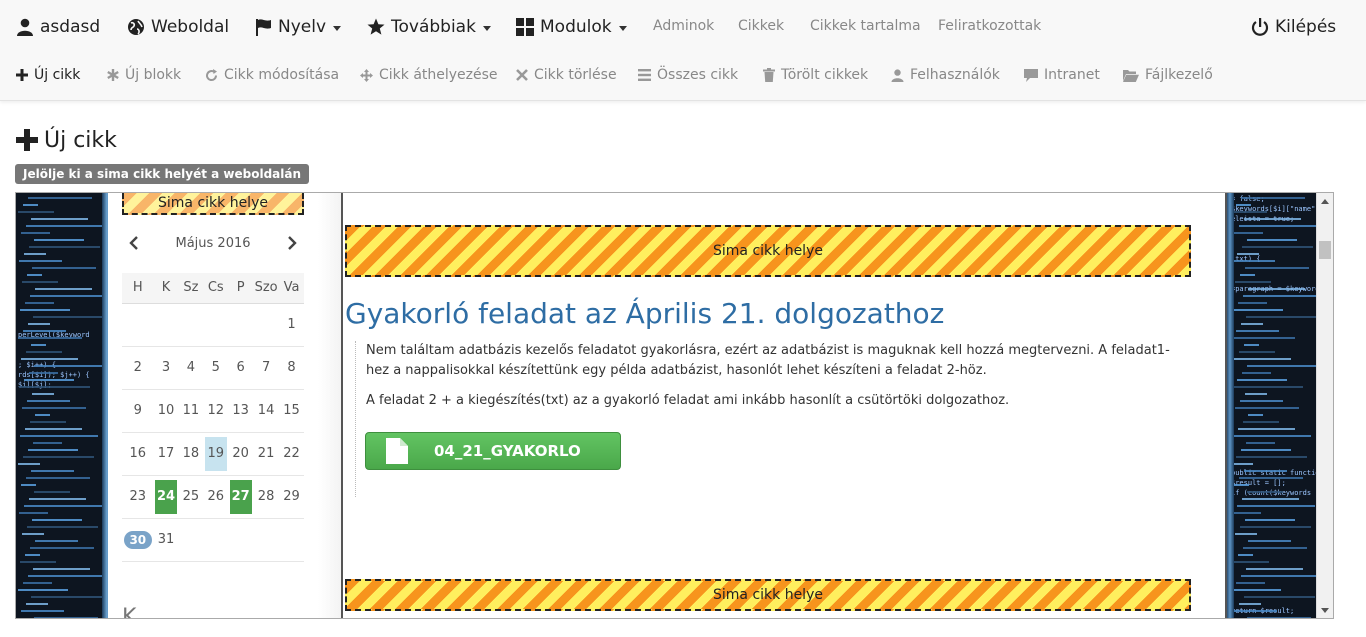  Describe the element at coordinates (178, 27) in the screenshot. I see `website-link: Weboldal` at that location.